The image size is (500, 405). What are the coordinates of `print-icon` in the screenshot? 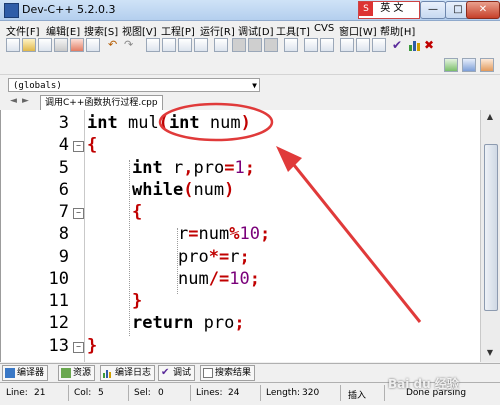 It's located at (93, 45).